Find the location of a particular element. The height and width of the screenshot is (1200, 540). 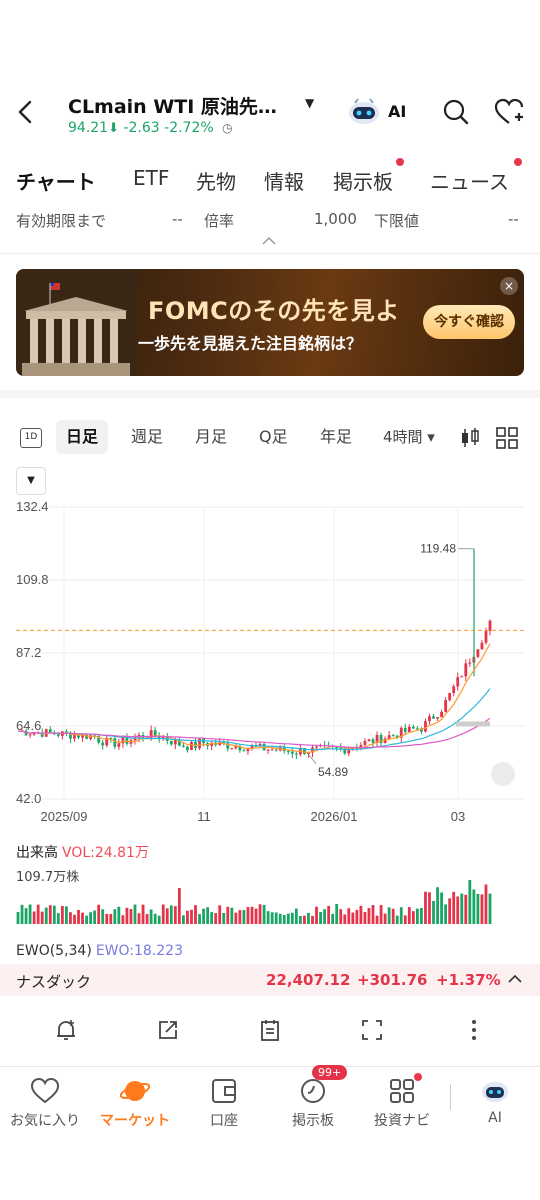

nasdaq-ticker: ナスダック 22,407.12 +301.76 +1.37% is located at coordinates (270, 980).